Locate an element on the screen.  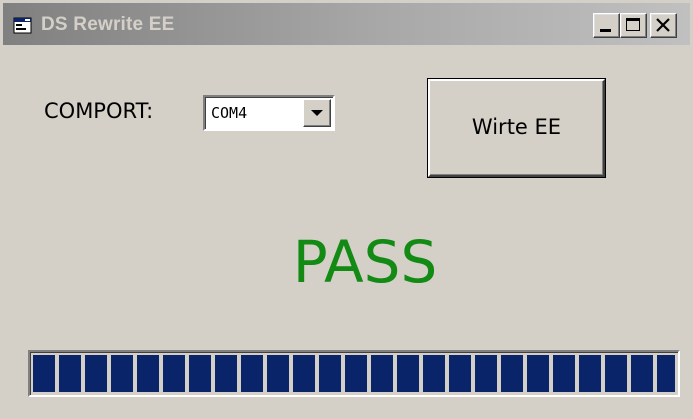
write-ee-button: Wirte EE is located at coordinates (516, 128).